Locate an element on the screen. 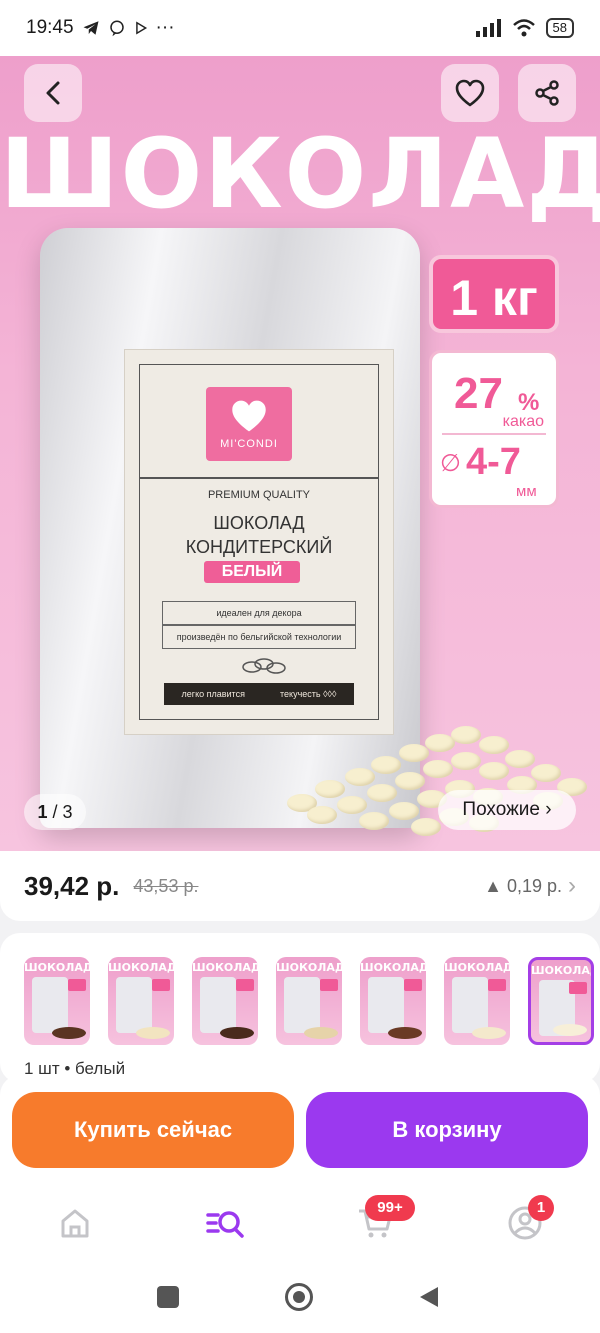 This screenshot has height=1333, width=600. home-icon is located at coordinates (75, 1223).